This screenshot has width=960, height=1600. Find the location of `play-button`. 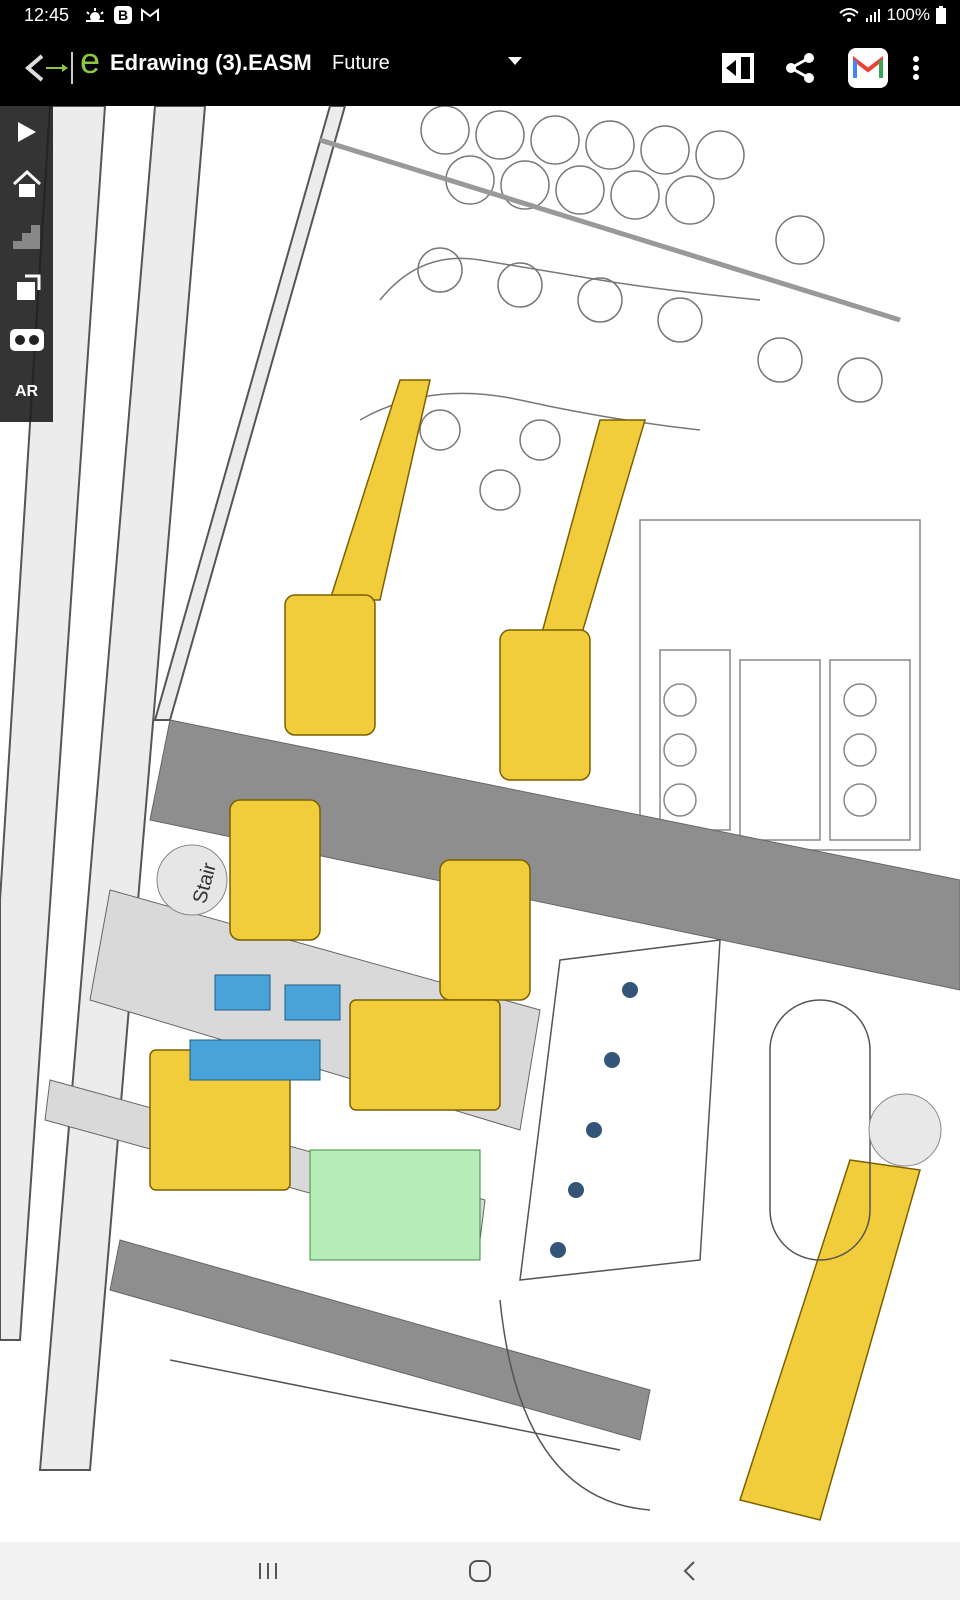

play-button is located at coordinates (26, 132).